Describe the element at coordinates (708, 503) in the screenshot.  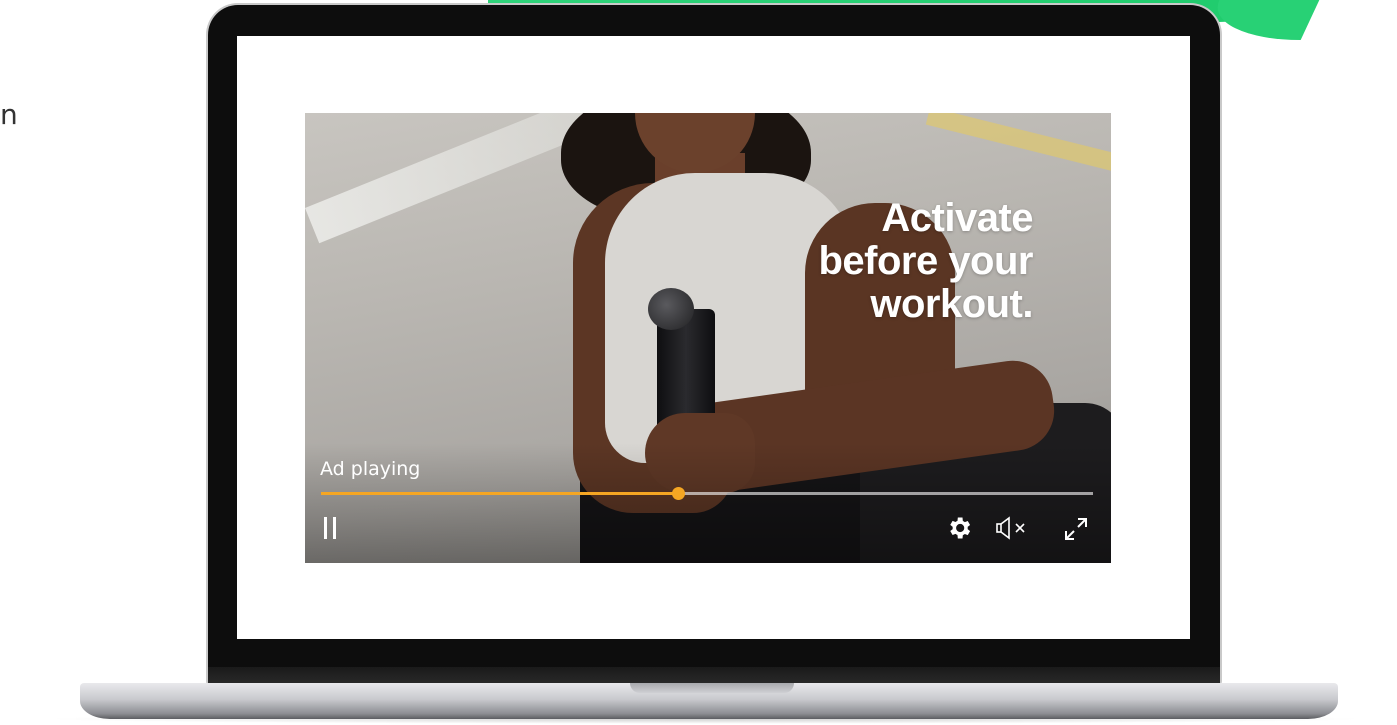
I see `controls-shade` at that location.